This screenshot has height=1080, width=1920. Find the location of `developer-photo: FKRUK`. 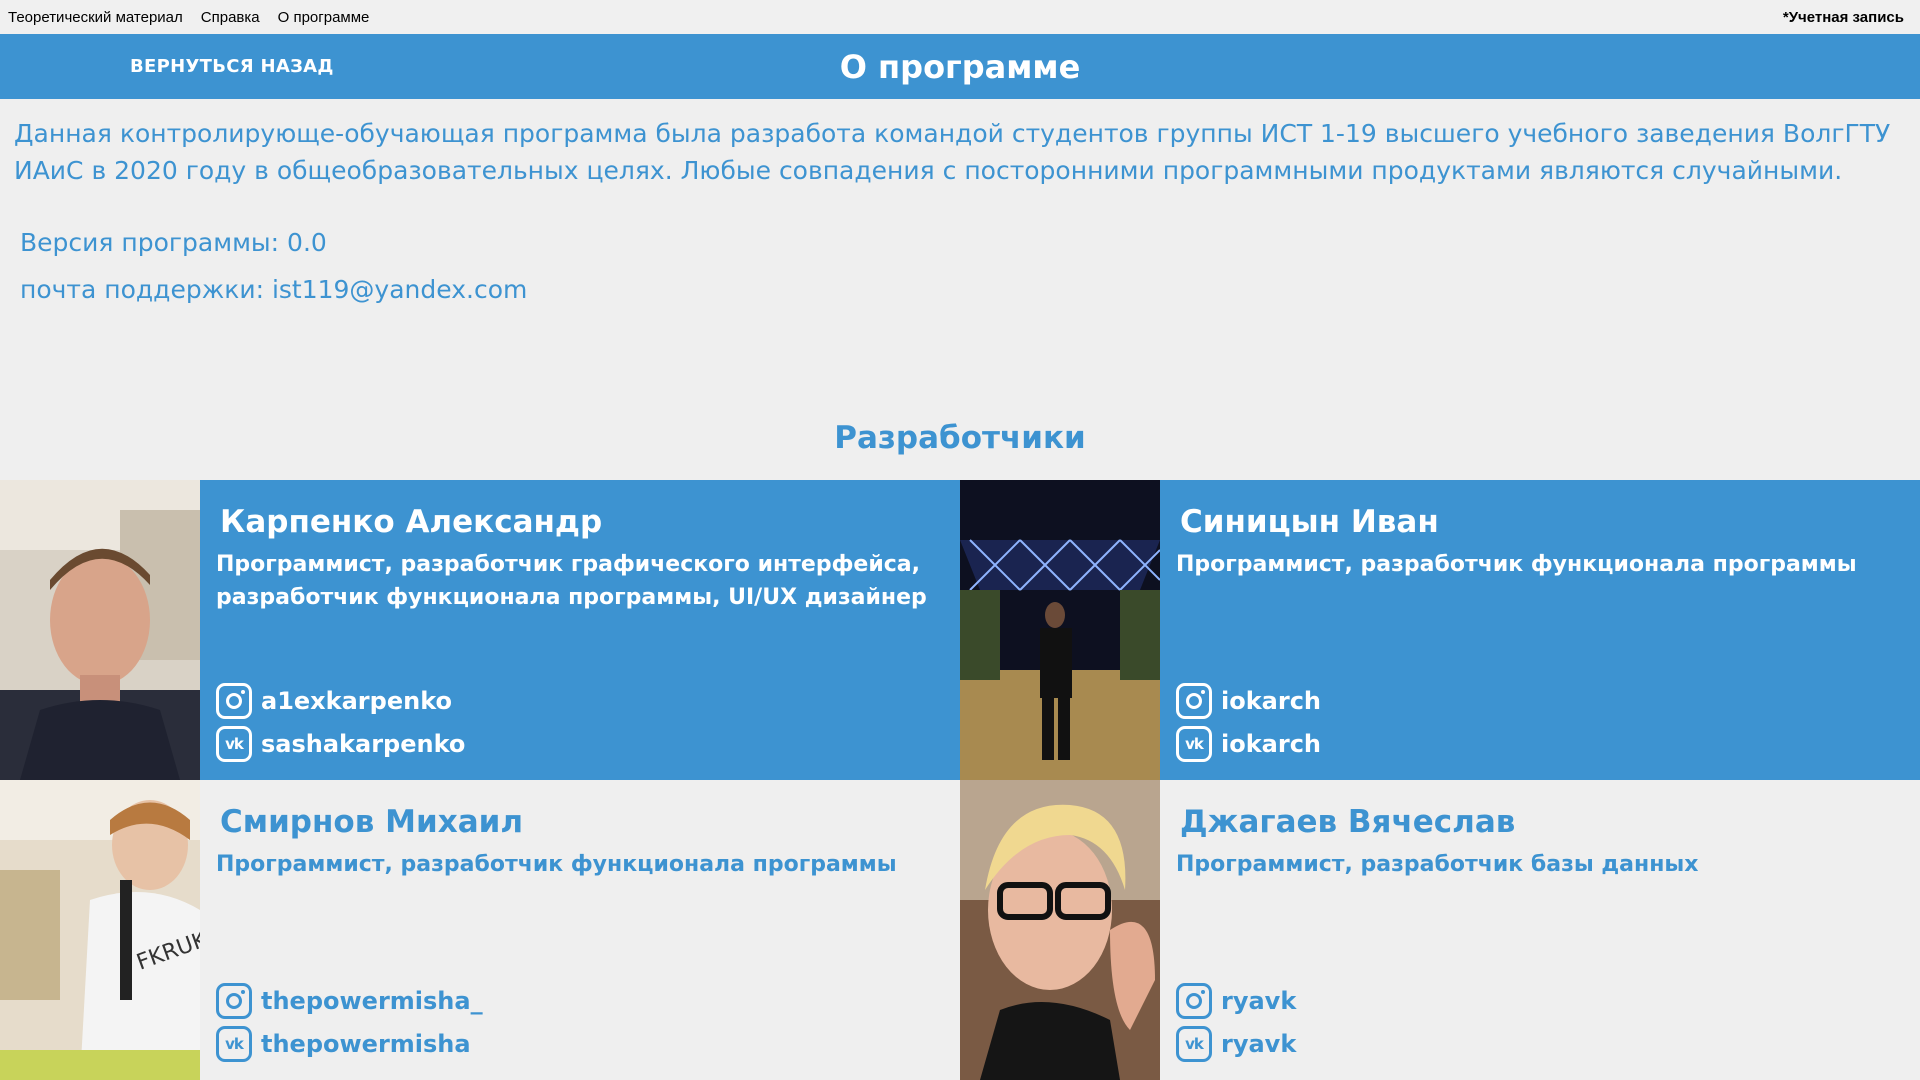

developer-photo: FKRUK is located at coordinates (100, 930).